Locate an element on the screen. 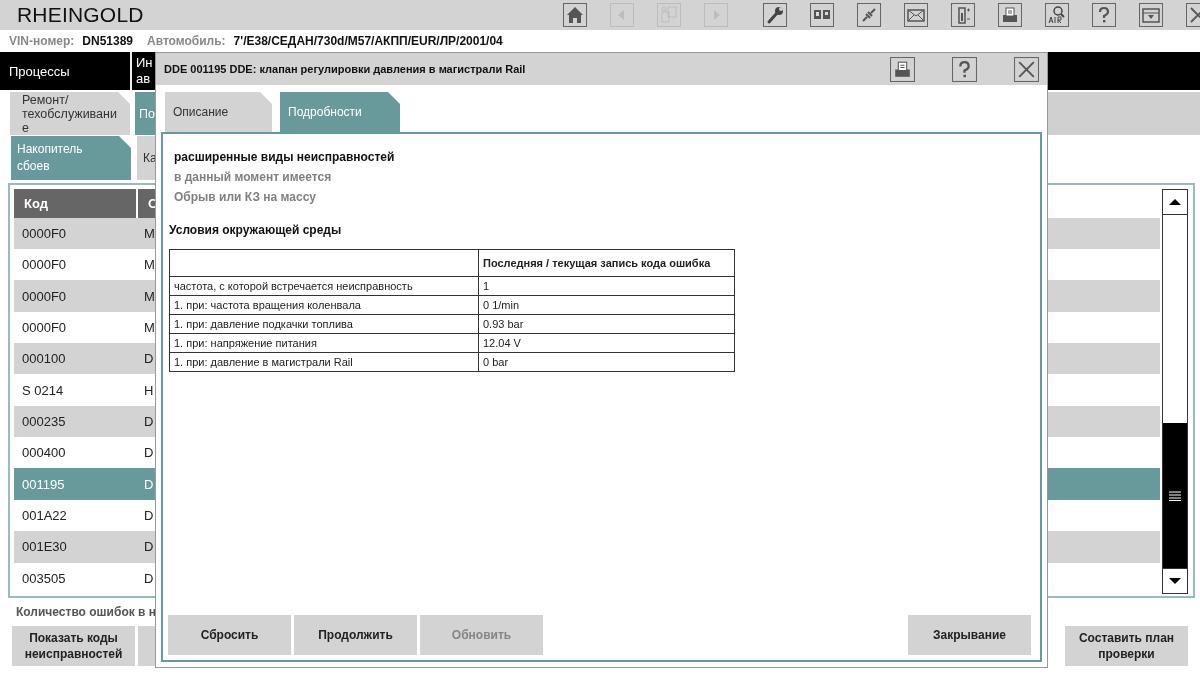 The width and height of the screenshot is (1200, 674). table-cell: 0.93 bar is located at coordinates (606, 324).